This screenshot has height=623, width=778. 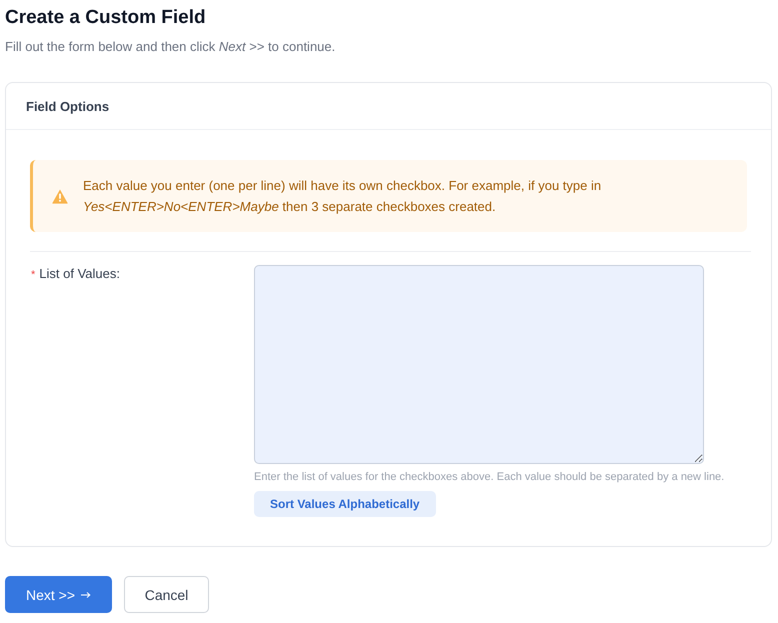 What do you see at coordinates (345, 504) in the screenshot?
I see `sort-button: Sort Values Alphabetically` at bounding box center [345, 504].